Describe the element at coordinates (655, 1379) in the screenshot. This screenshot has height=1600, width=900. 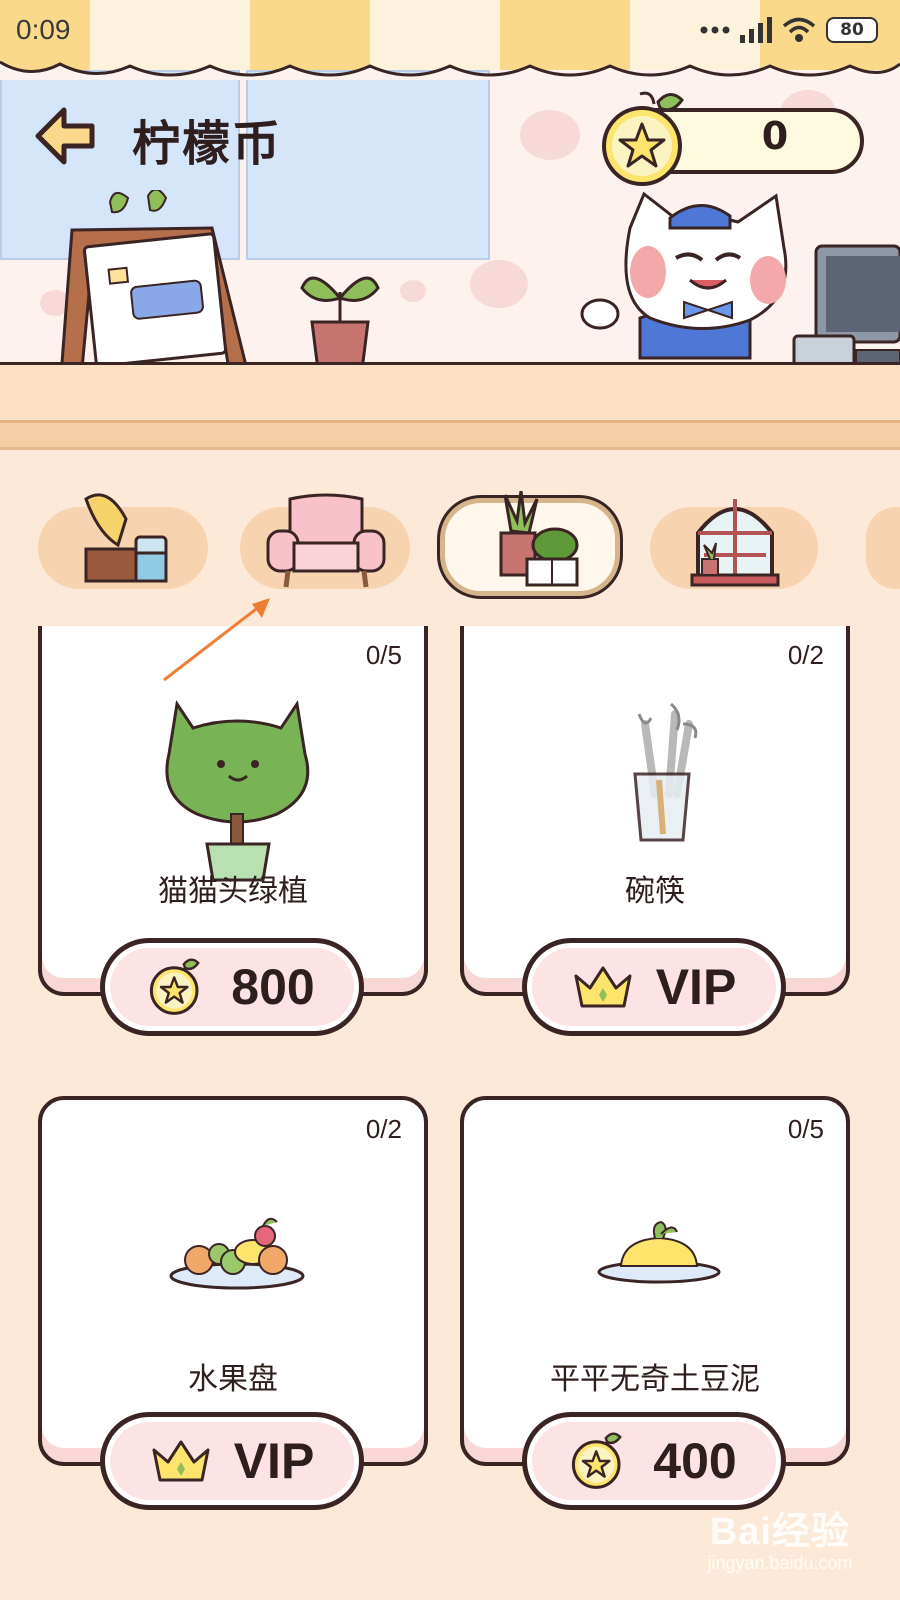
I see `item-name: 平平无奇土豆泥` at that location.